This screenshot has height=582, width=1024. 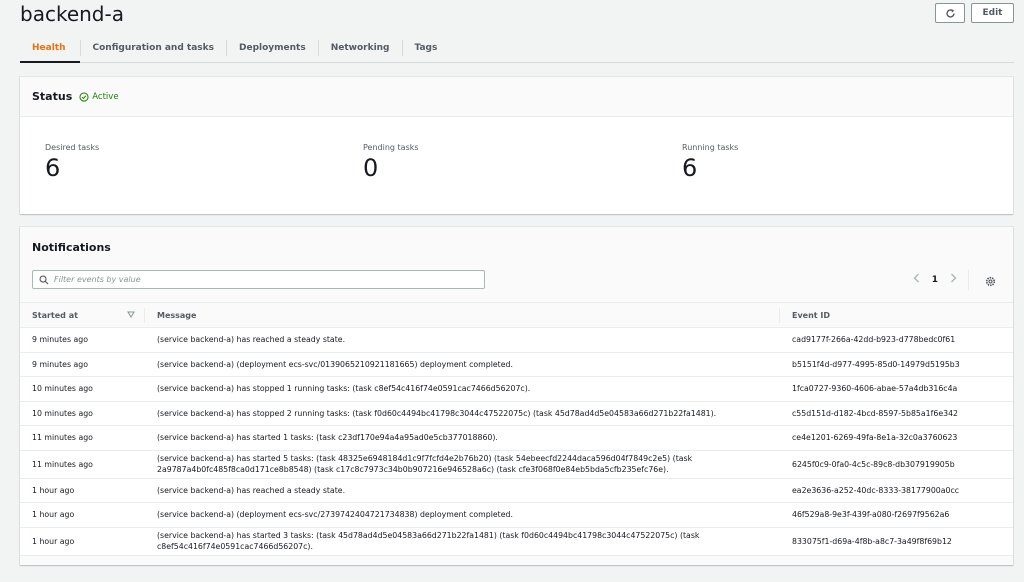 I want to click on check-circle-icon, so click(x=84, y=96).